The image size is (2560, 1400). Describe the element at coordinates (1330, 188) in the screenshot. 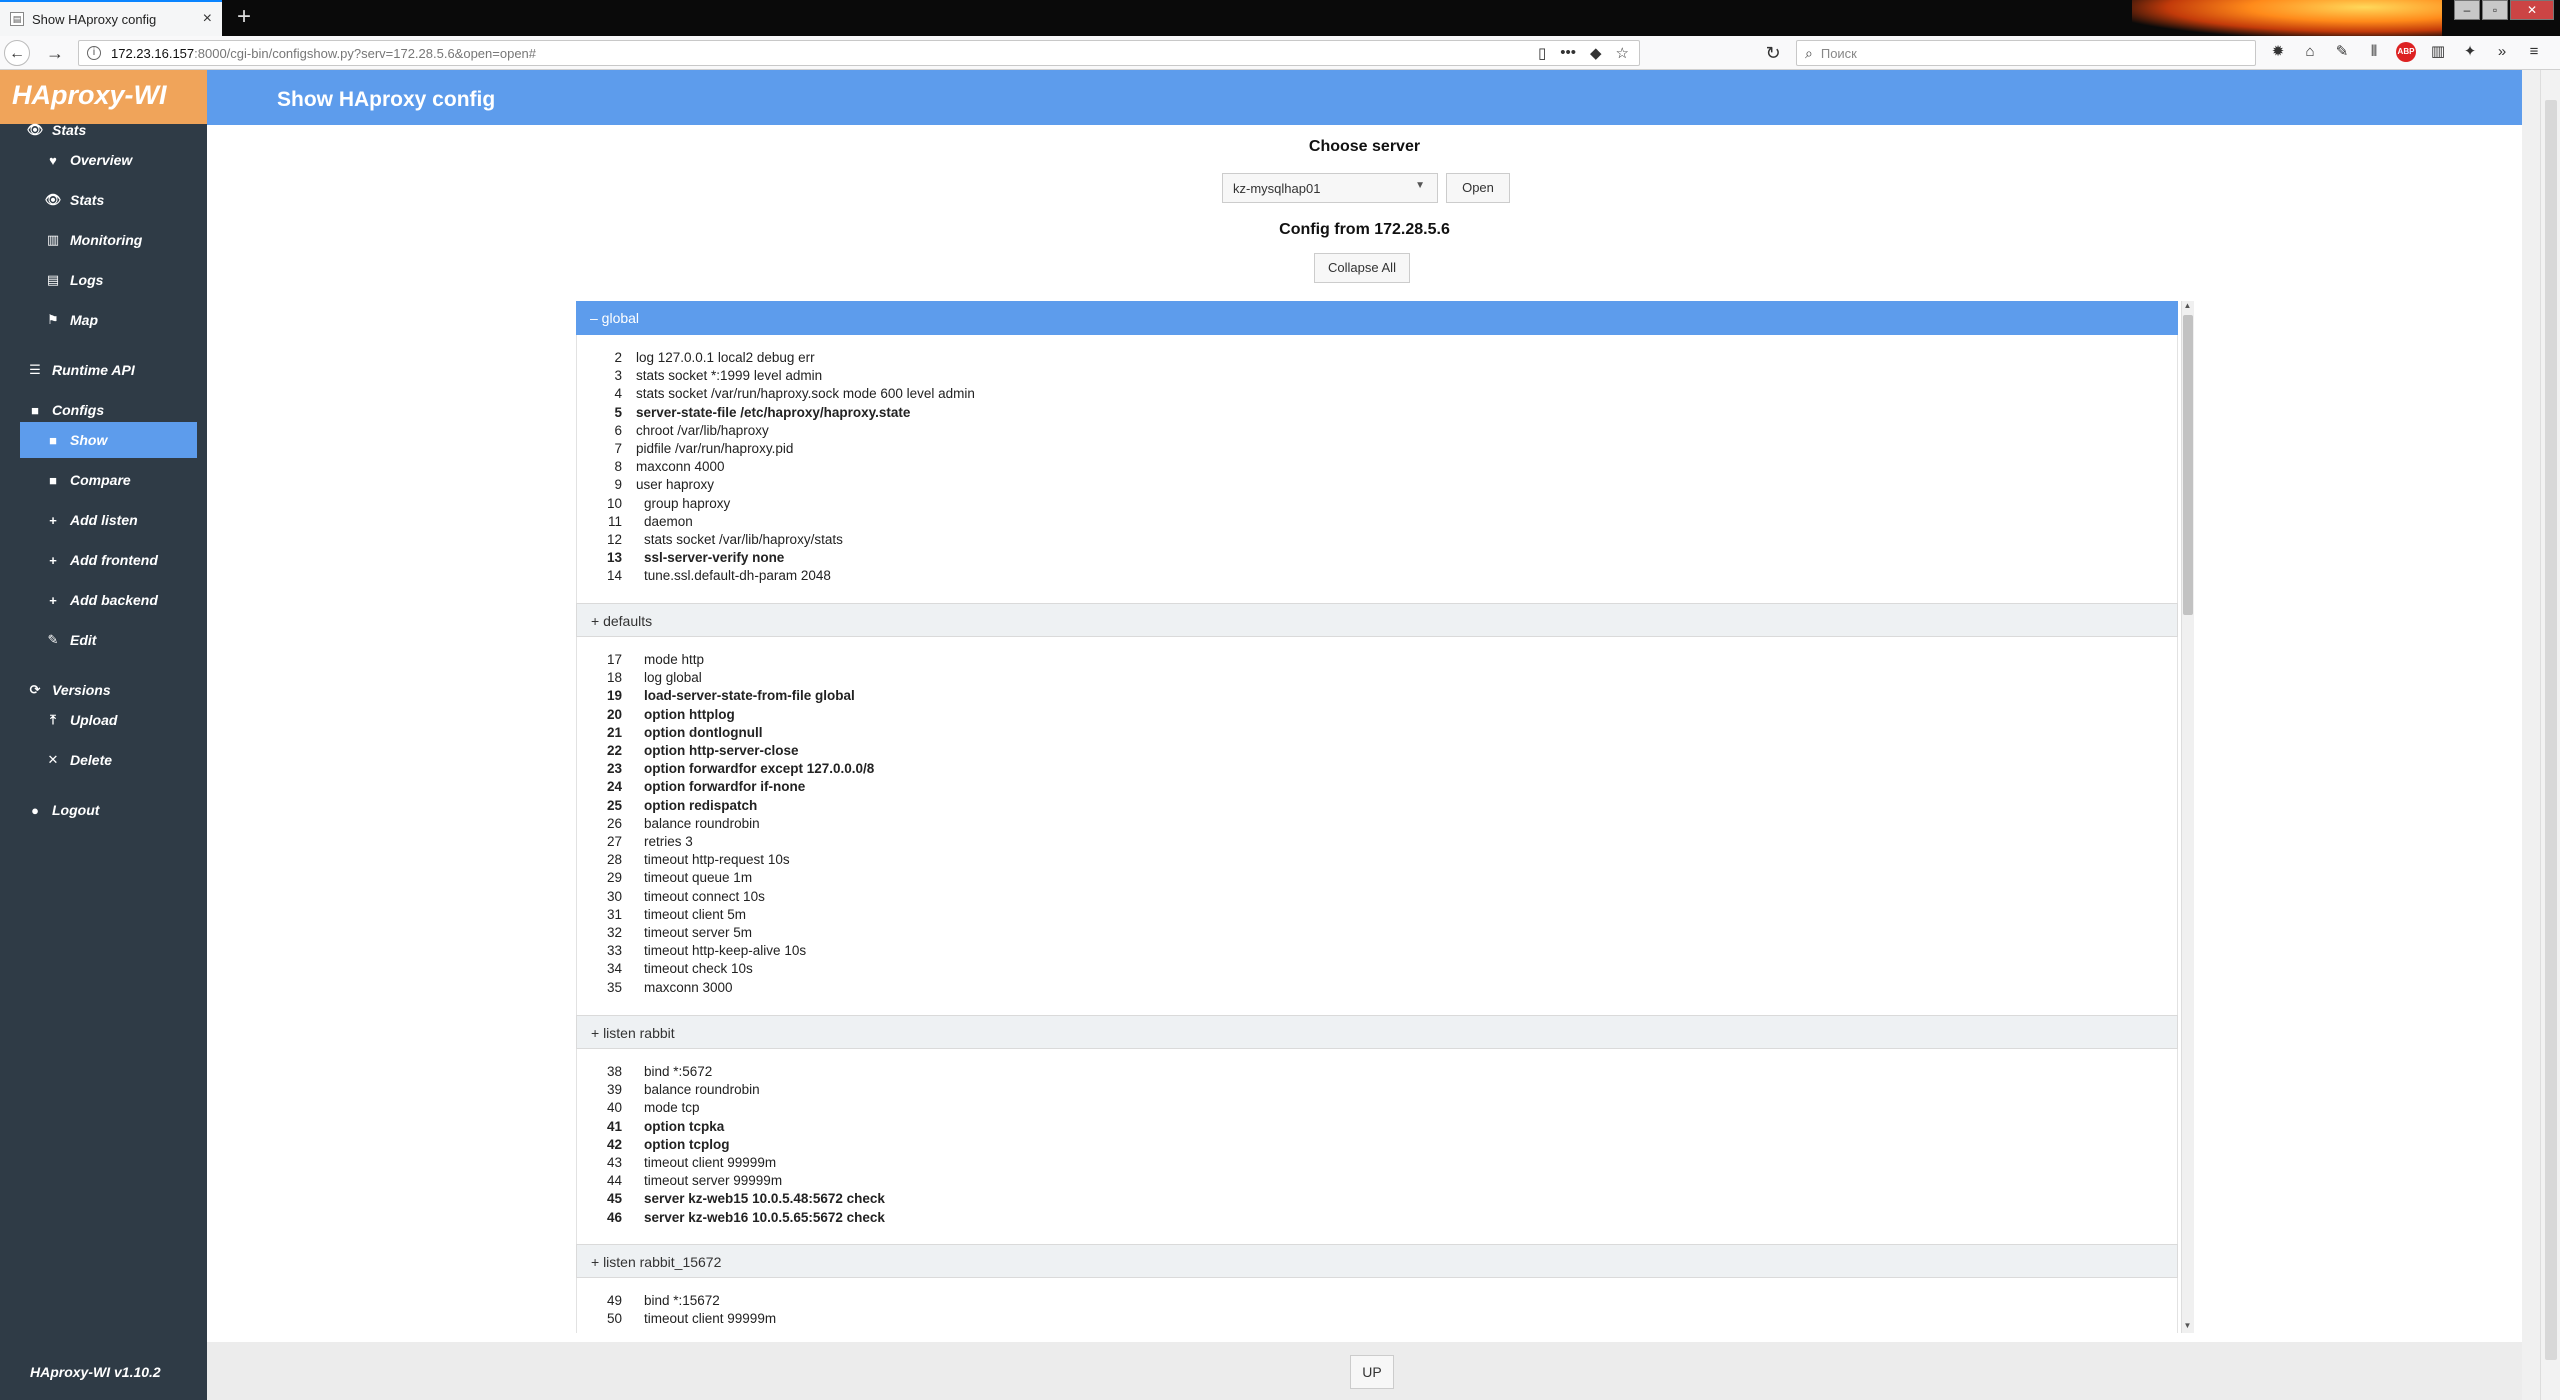

I see `server-select: kz-mysqlhap01 ▼` at that location.